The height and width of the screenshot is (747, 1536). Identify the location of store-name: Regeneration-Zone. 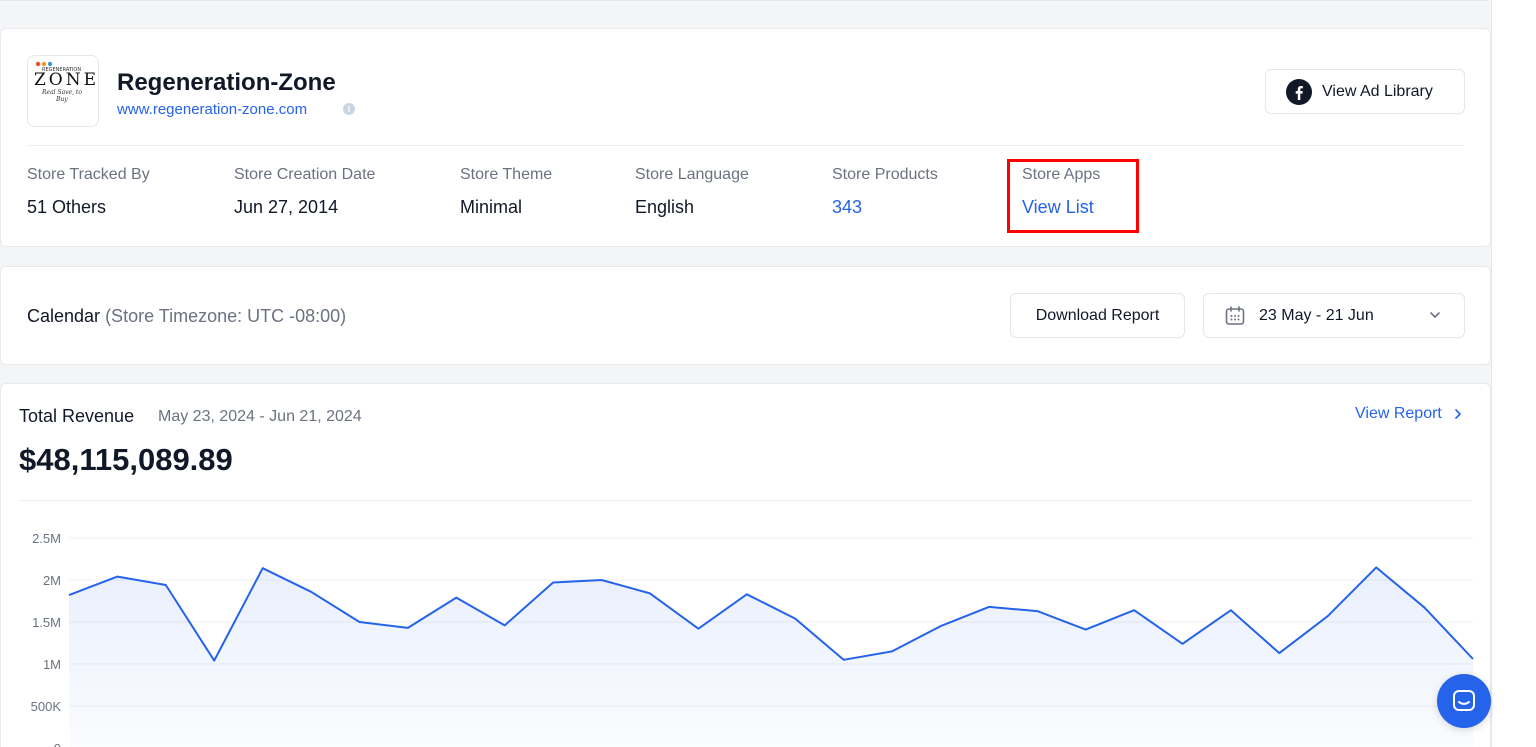
(226, 82).